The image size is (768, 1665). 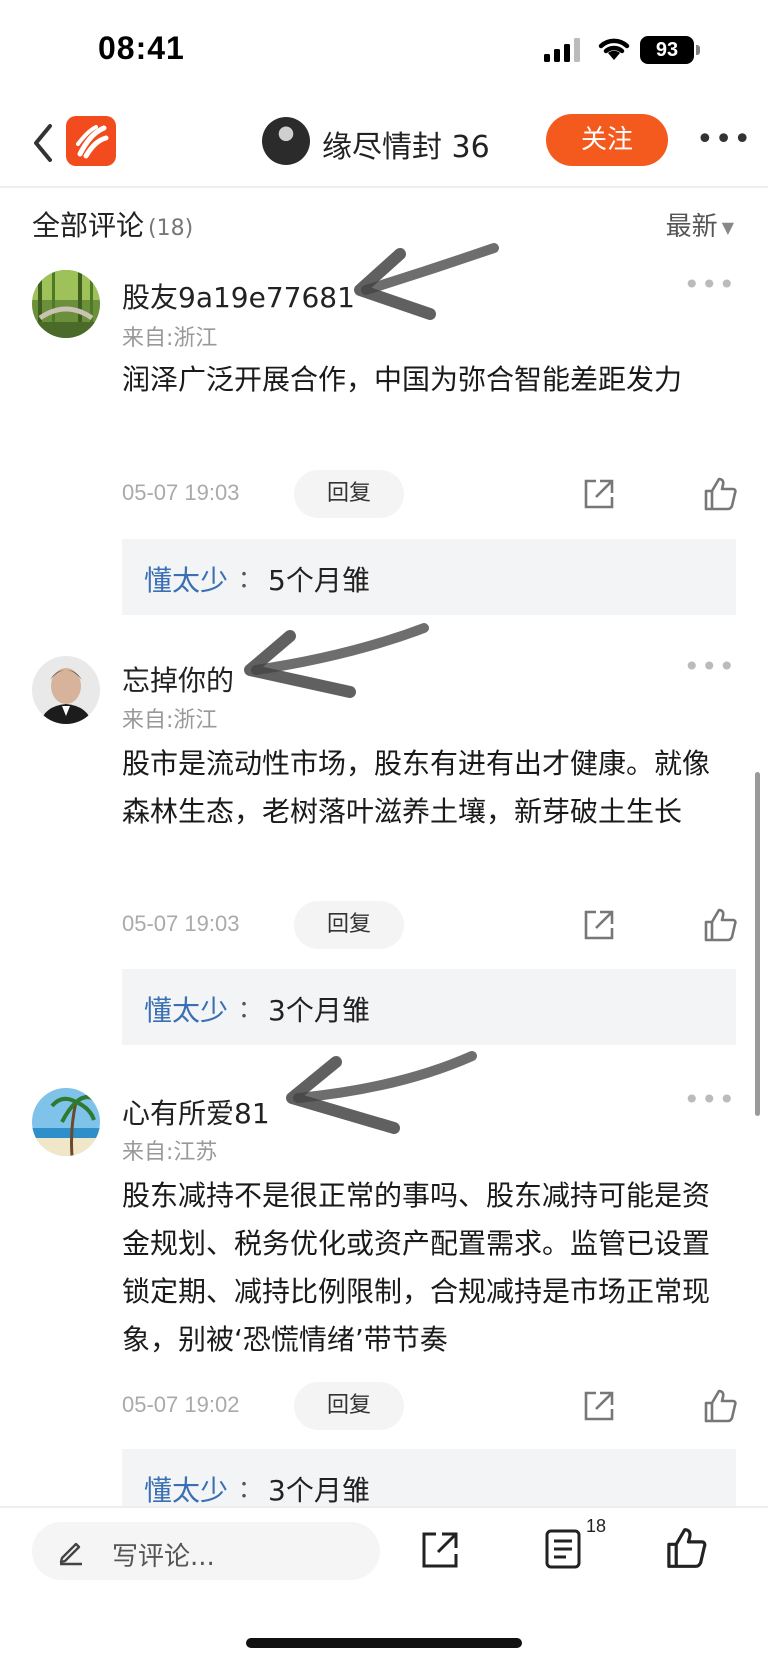 I want to click on top-navigation-bar: 缘尽情封 36 关注 •••, so click(x=384, y=144).